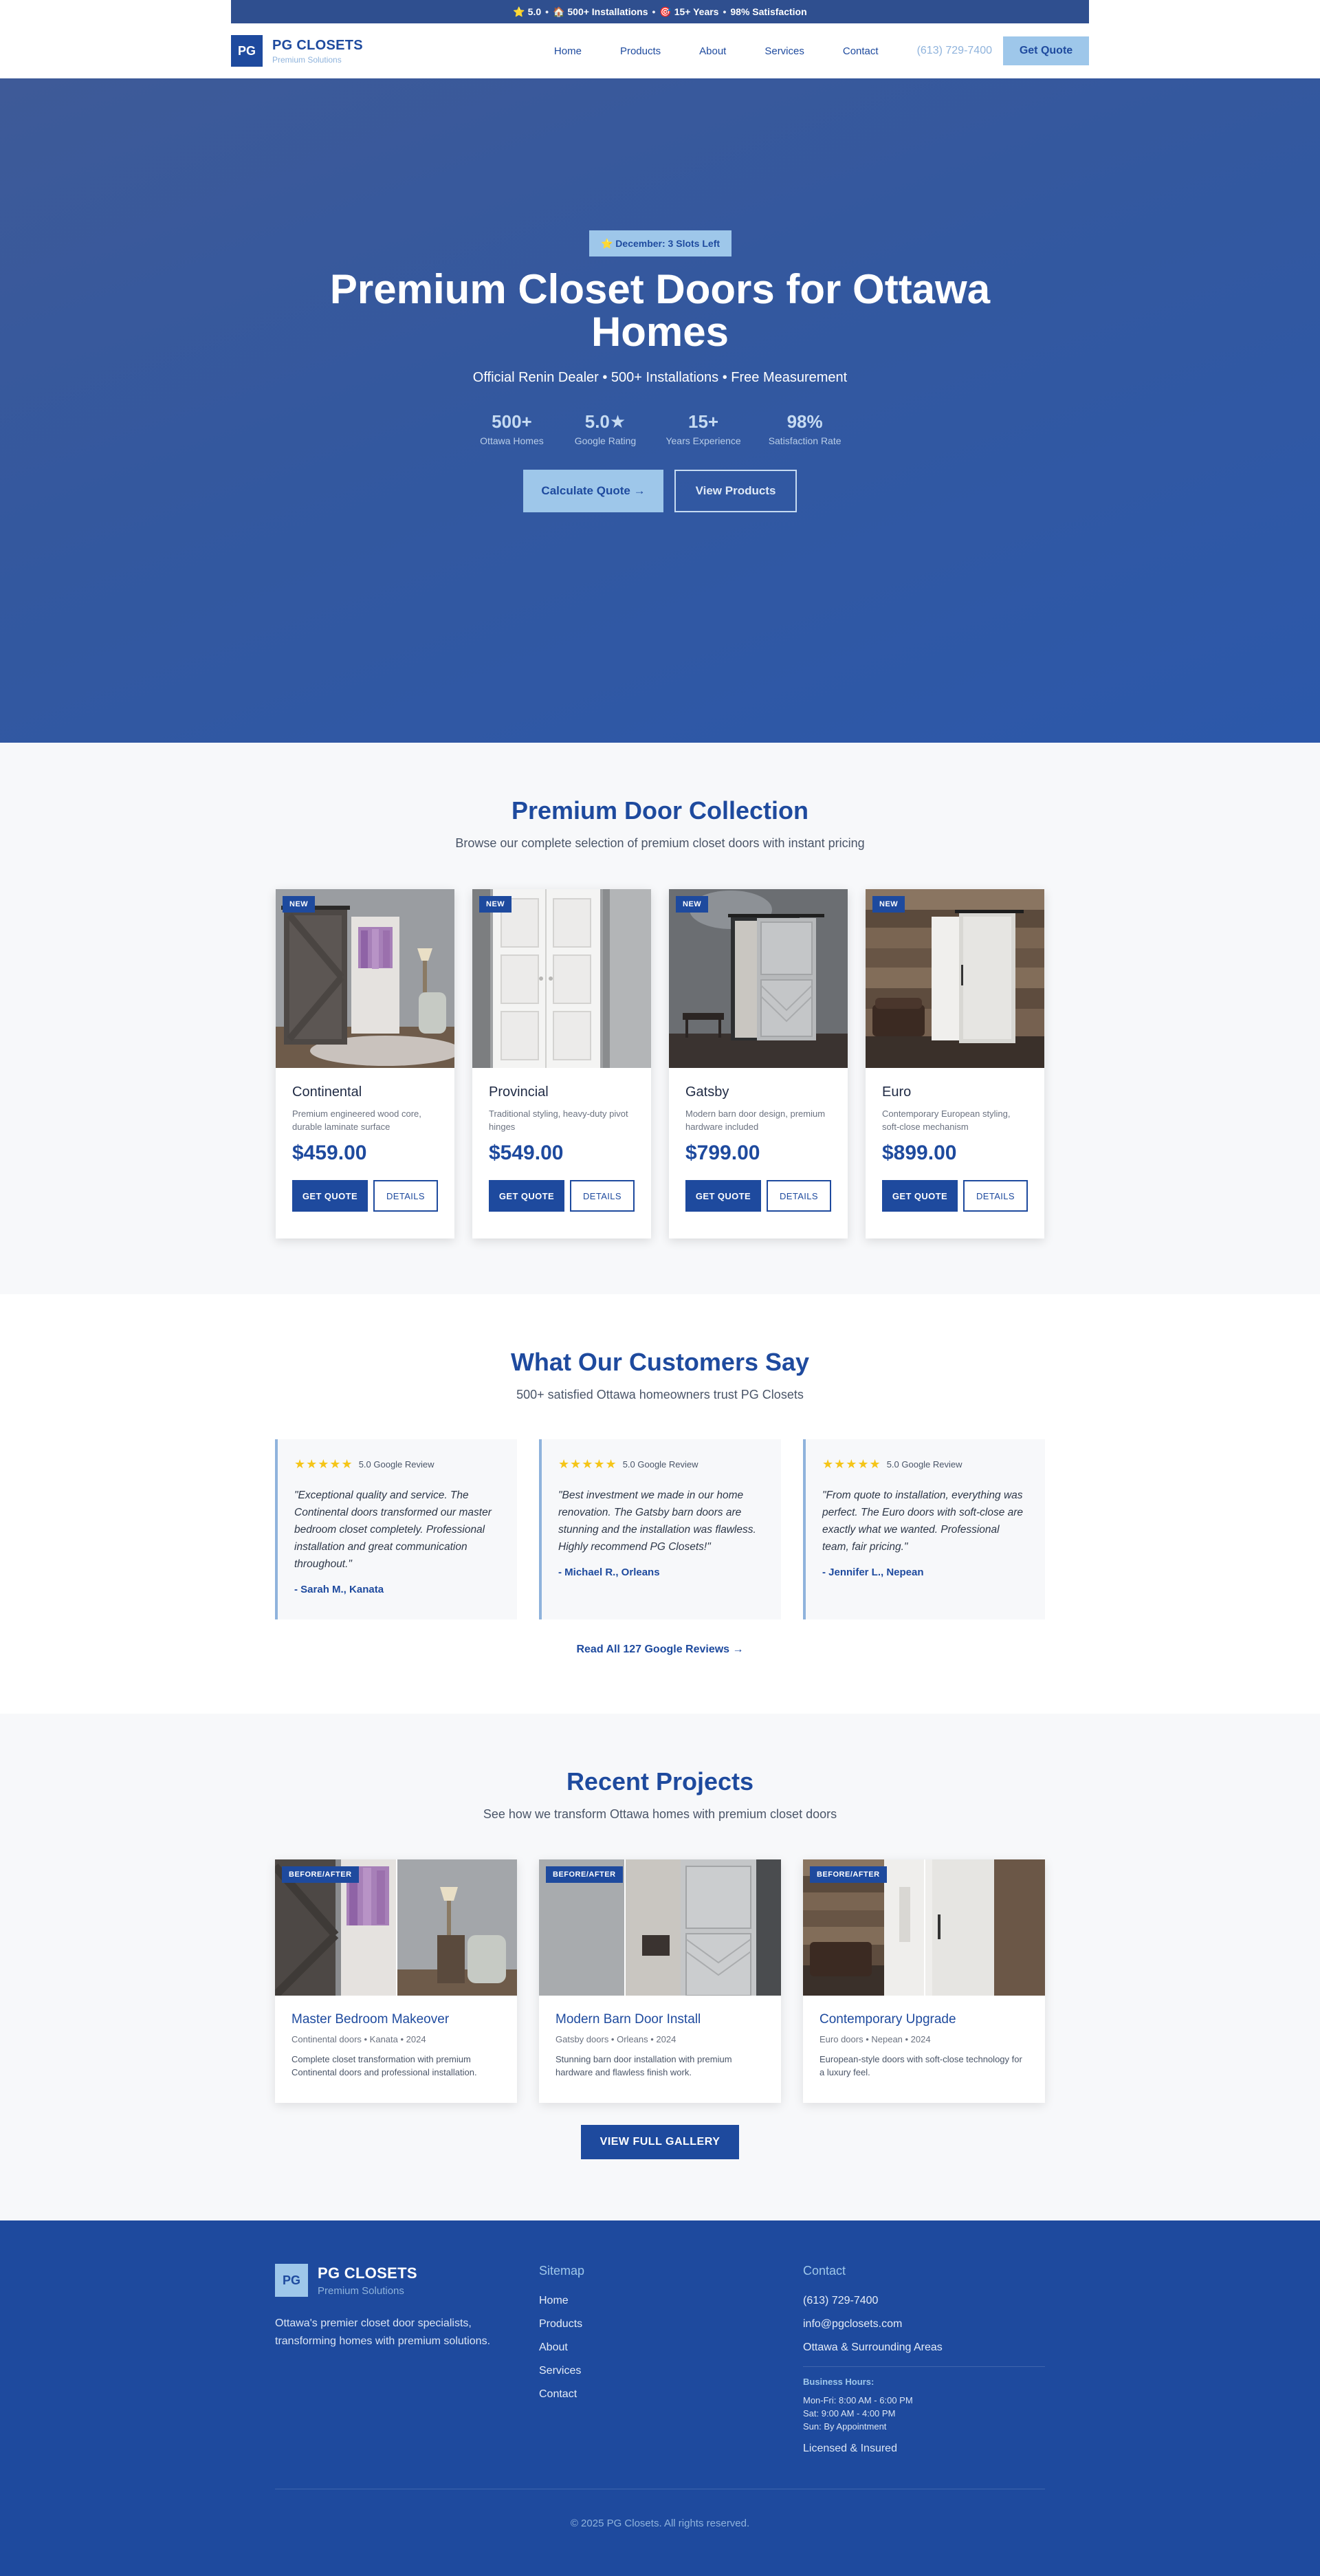 Image resolution: width=1320 pixels, height=2576 pixels. I want to click on view-gallery-button: VIEW FULL GALLERY, so click(660, 2142).